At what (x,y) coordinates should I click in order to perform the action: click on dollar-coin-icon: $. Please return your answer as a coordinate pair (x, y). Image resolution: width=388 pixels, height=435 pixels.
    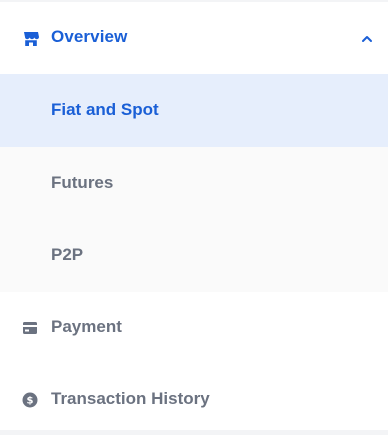
    Looking at the image, I should click on (30, 400).